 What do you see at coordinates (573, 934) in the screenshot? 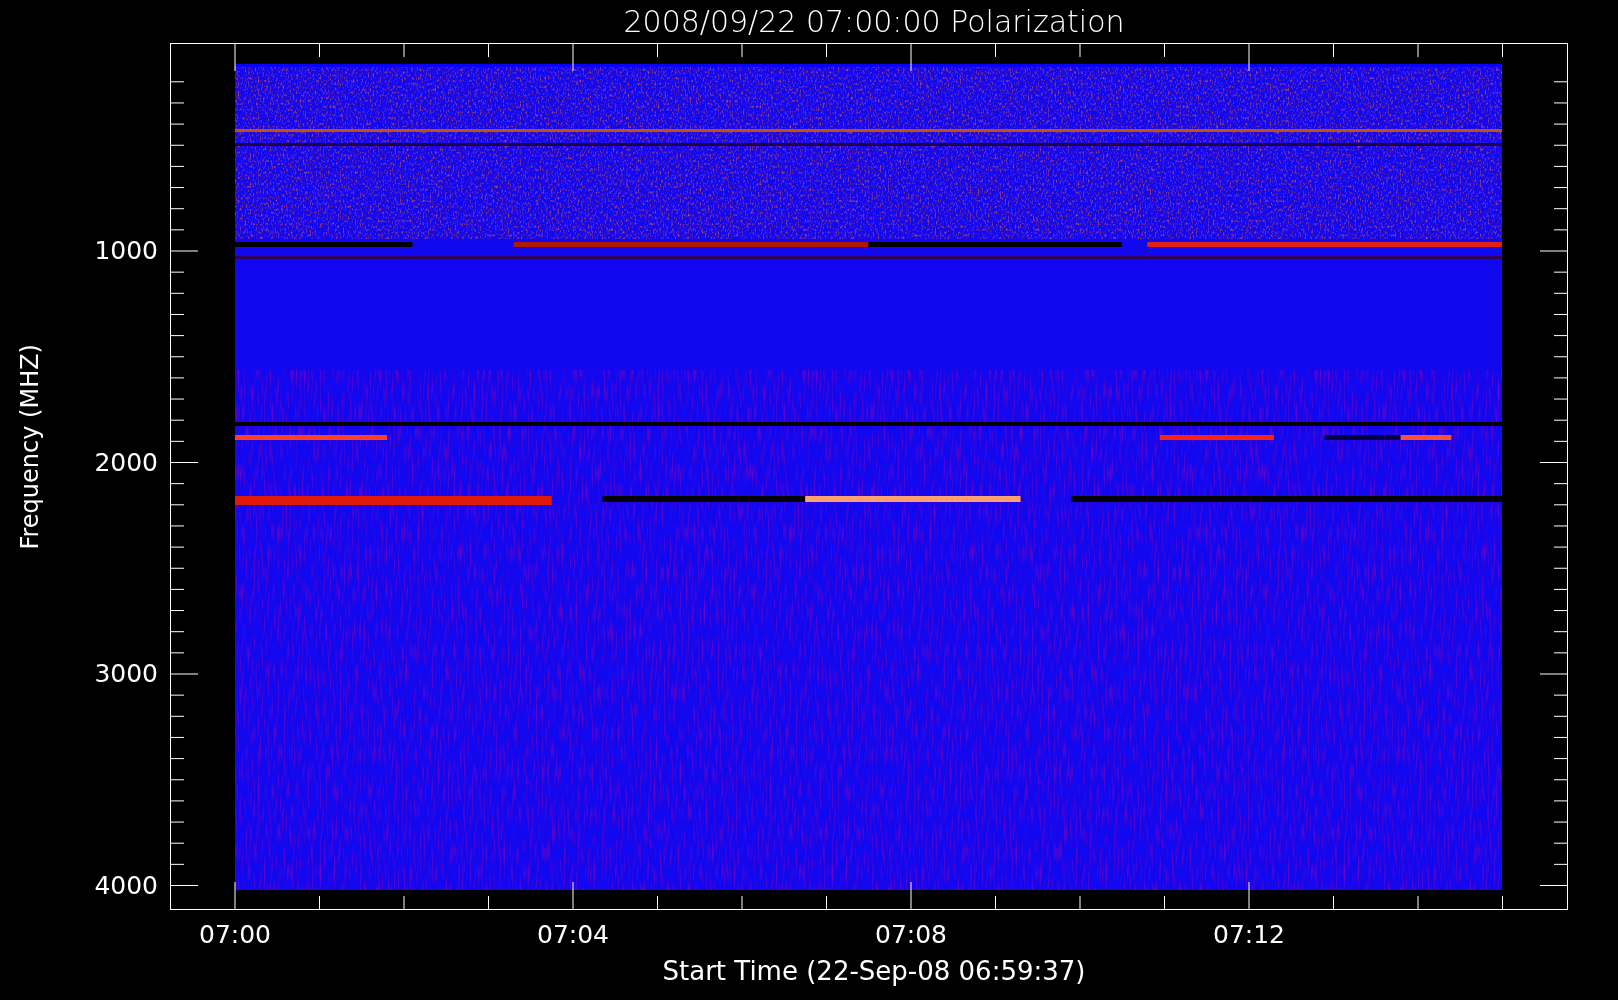
I see `x-tick-label: 07:04` at bounding box center [573, 934].